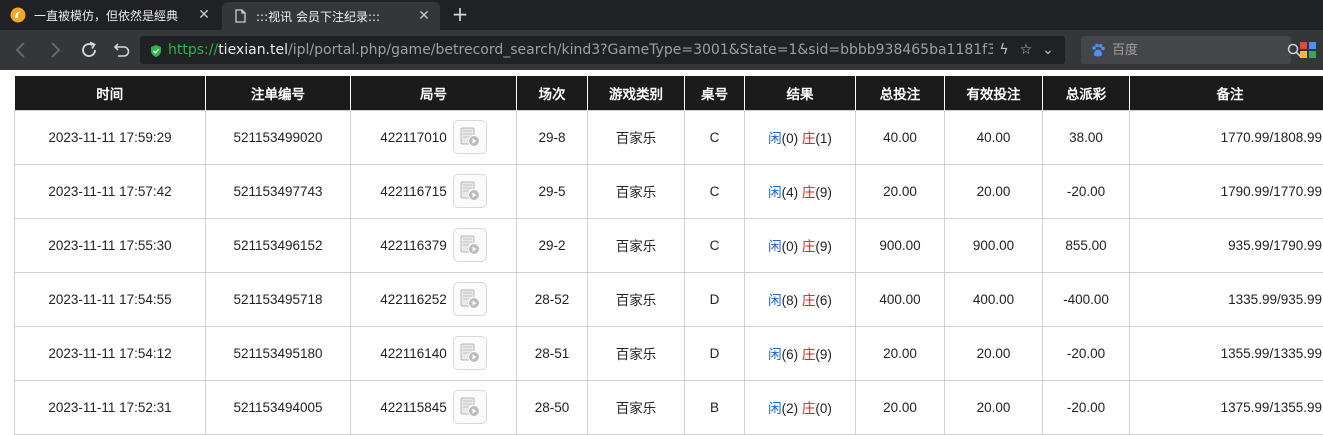  Describe the element at coordinates (800, 407) in the screenshot. I see `cell-result: 闲(2) 庄(0)` at that location.